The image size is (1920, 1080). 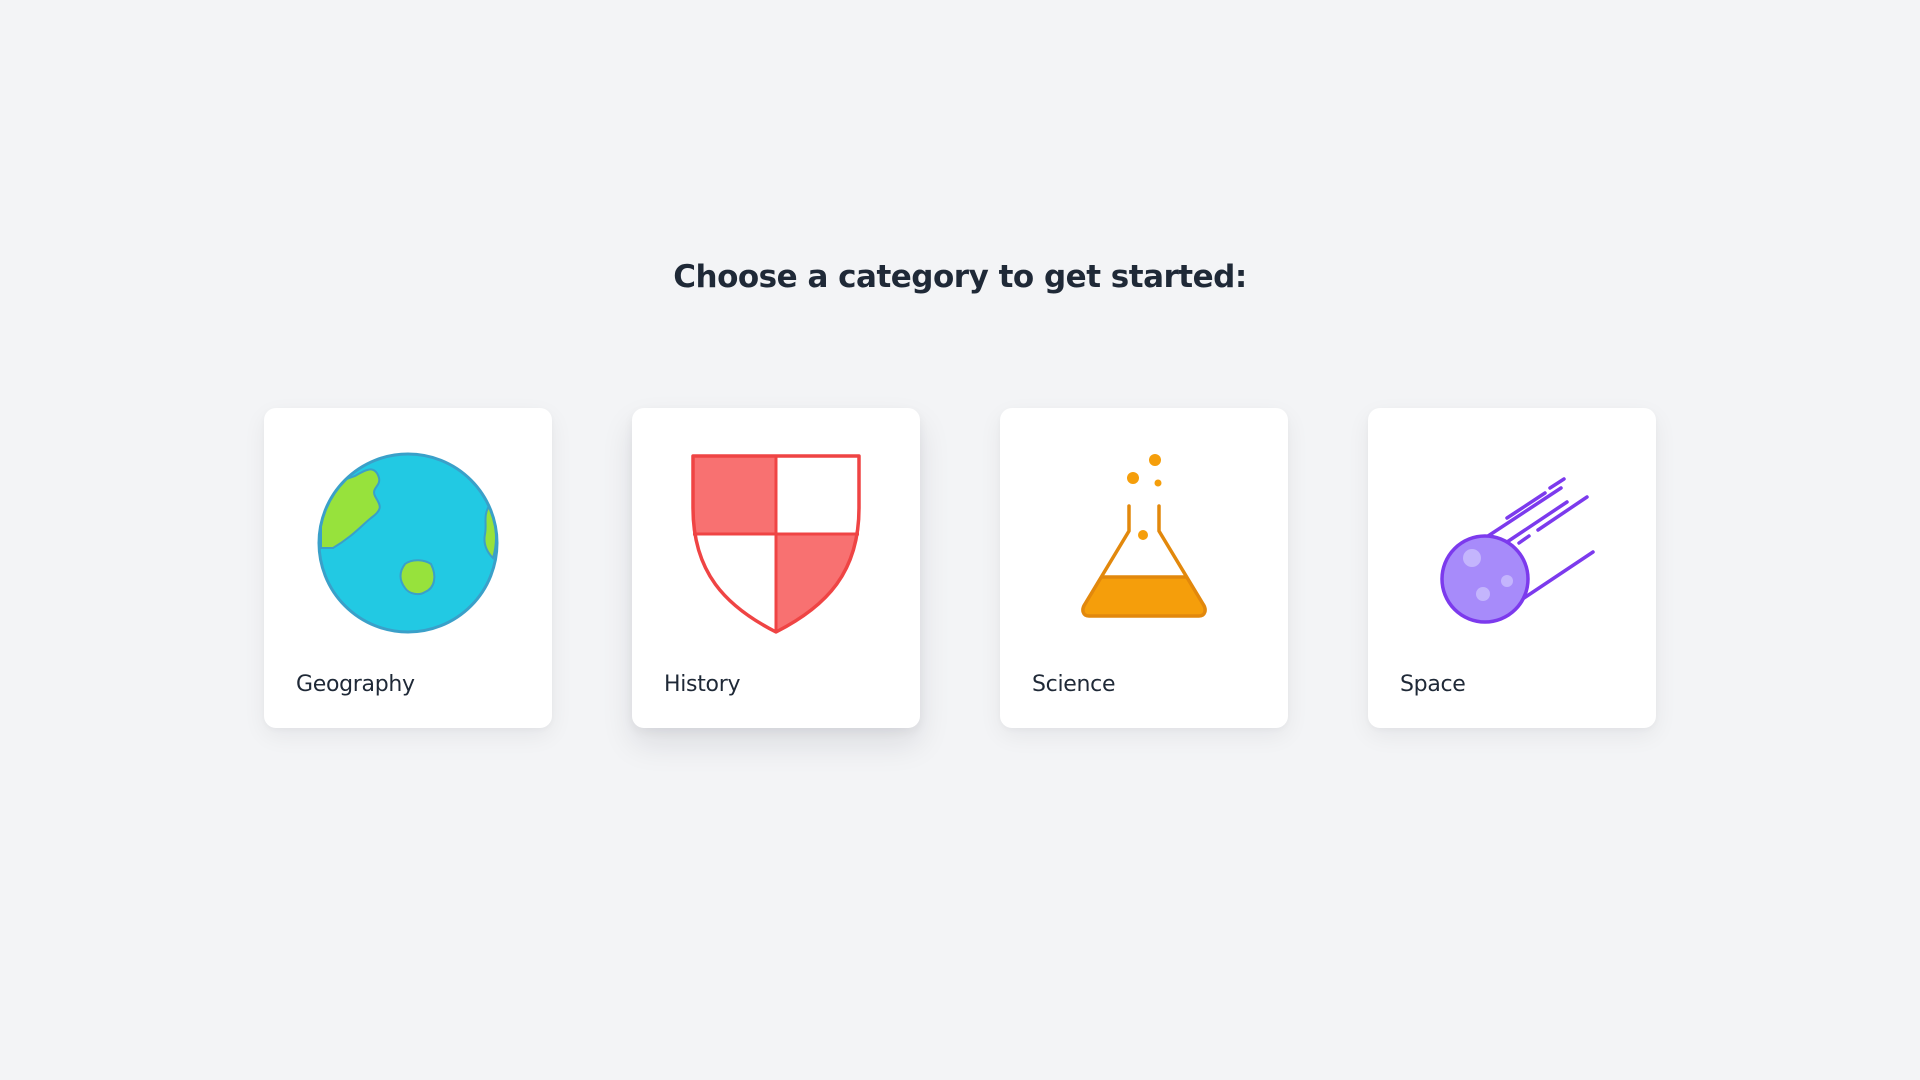 I want to click on category-card-science: Science, so click(x=1144, y=568).